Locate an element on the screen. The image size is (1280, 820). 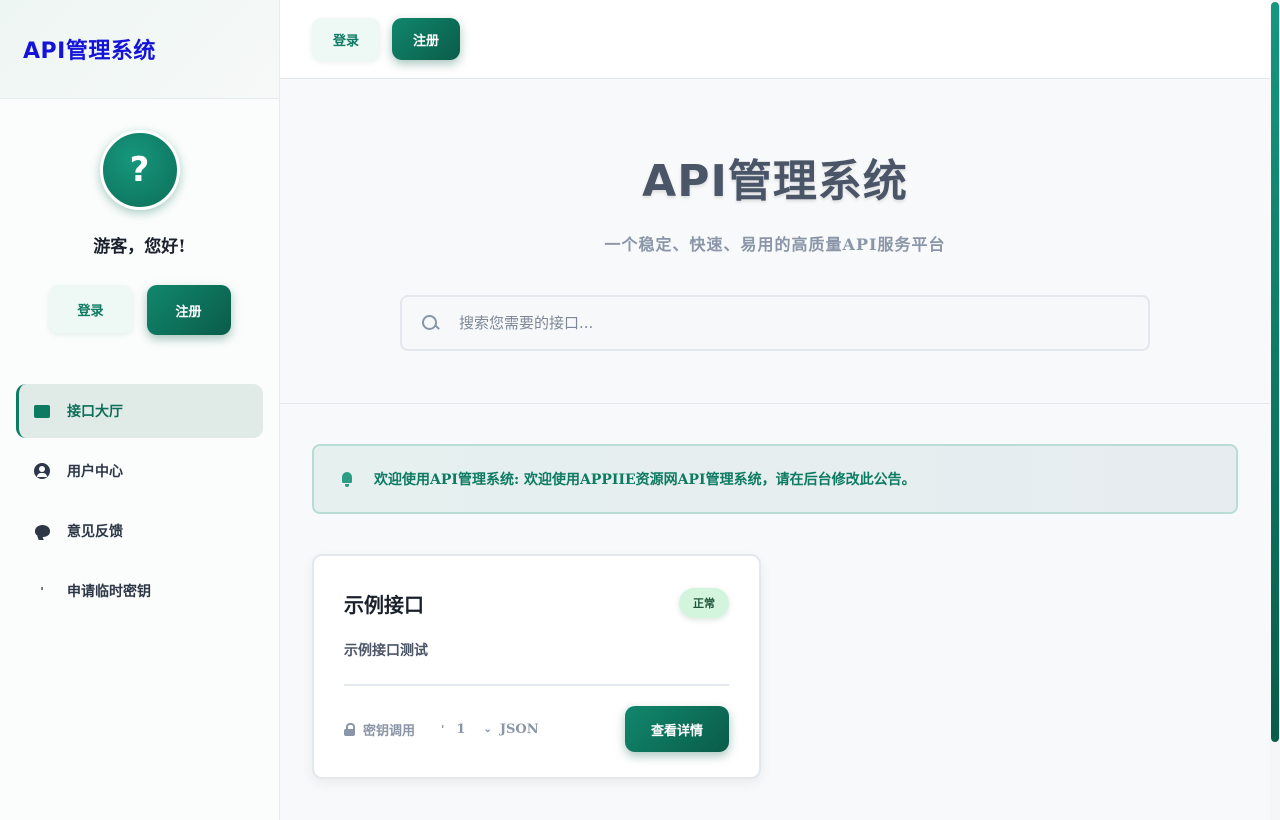
page-title: API管理系统 is located at coordinates (775, 181).